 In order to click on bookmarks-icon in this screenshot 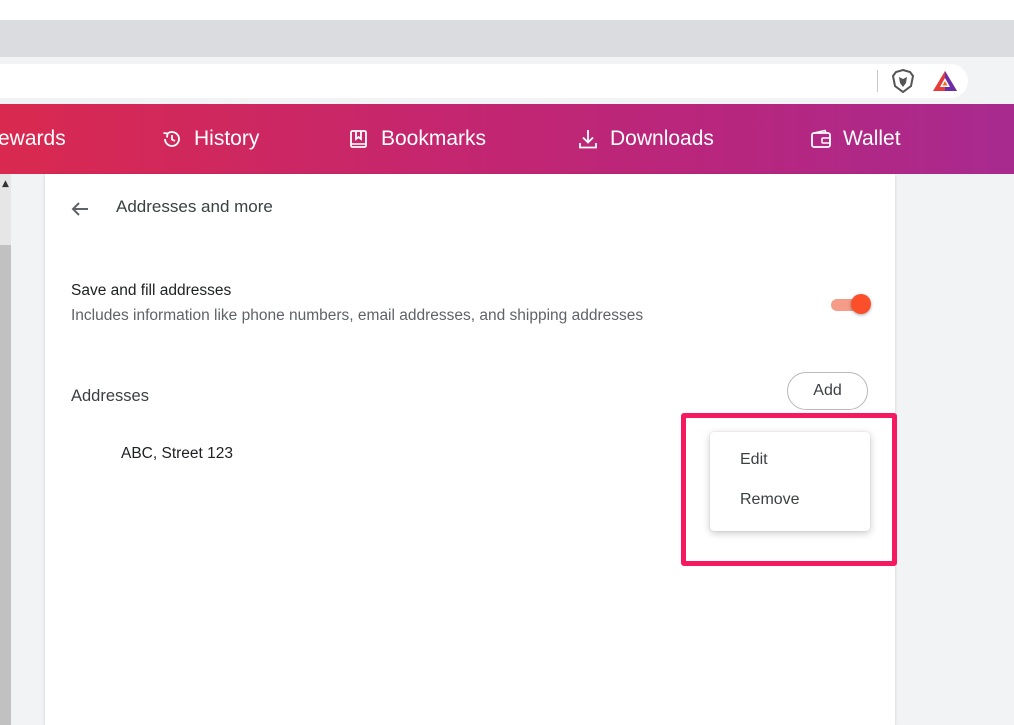, I will do `click(358, 139)`.